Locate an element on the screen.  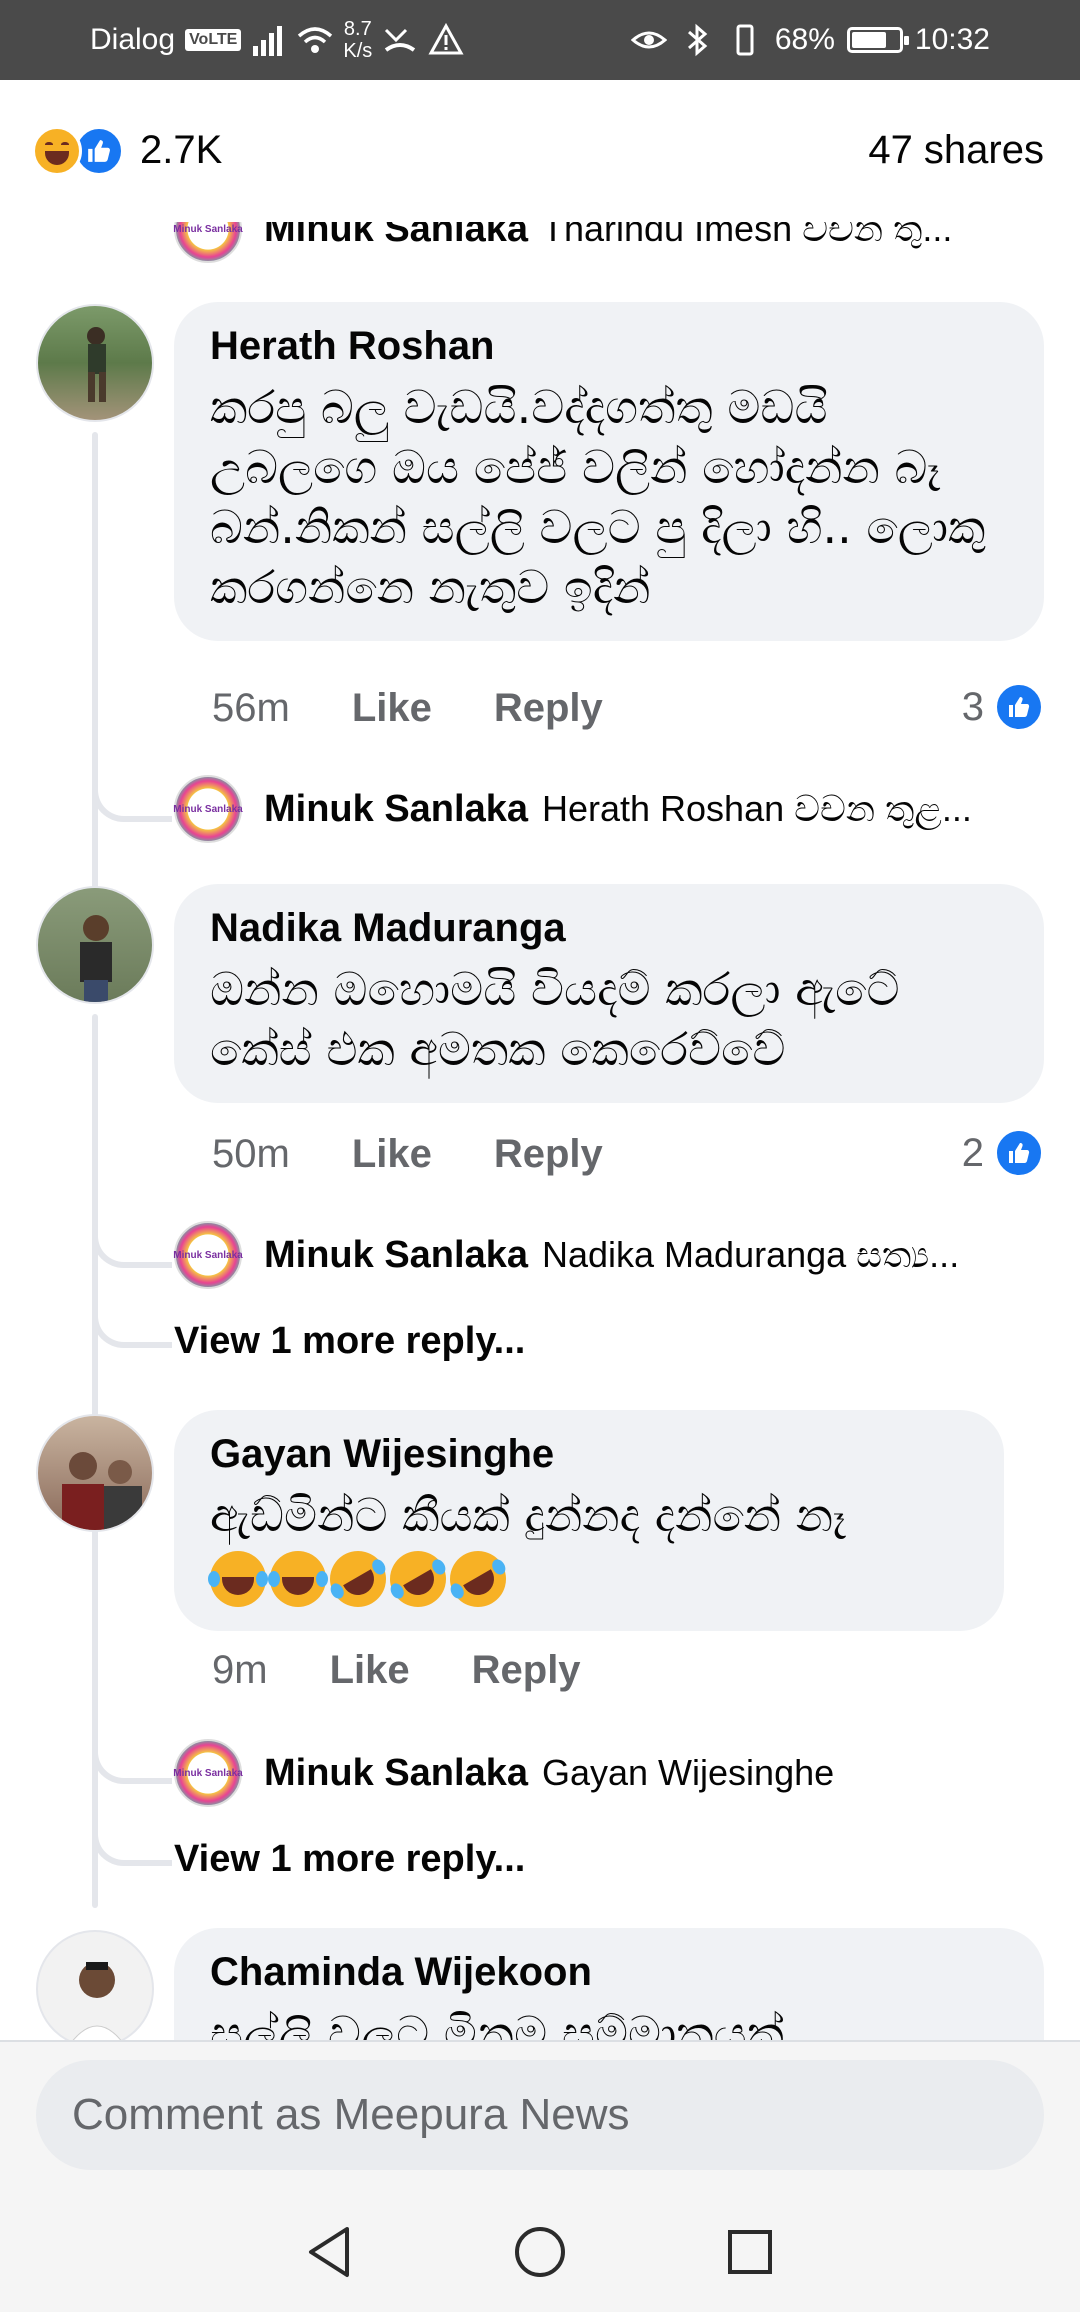
vibrate-icon is located at coordinates (745, 40).